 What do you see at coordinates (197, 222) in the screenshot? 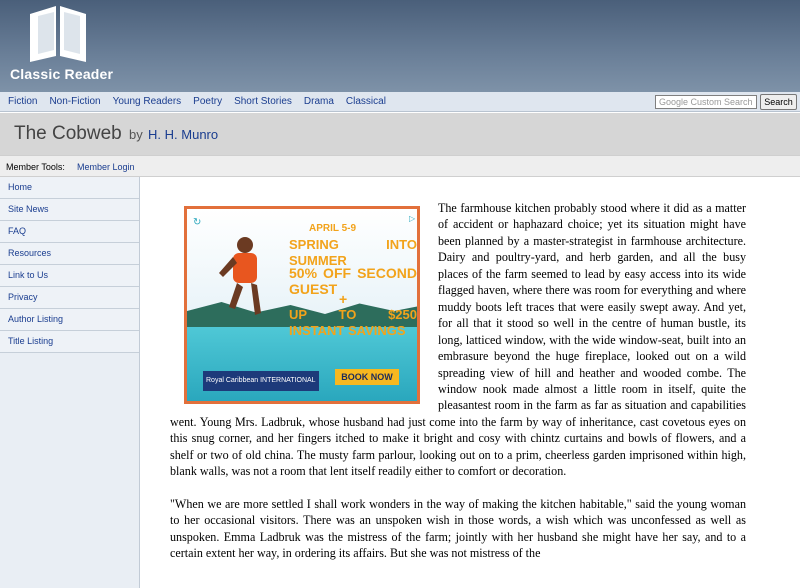
I see `ad-refresh-icon: ↻` at bounding box center [197, 222].